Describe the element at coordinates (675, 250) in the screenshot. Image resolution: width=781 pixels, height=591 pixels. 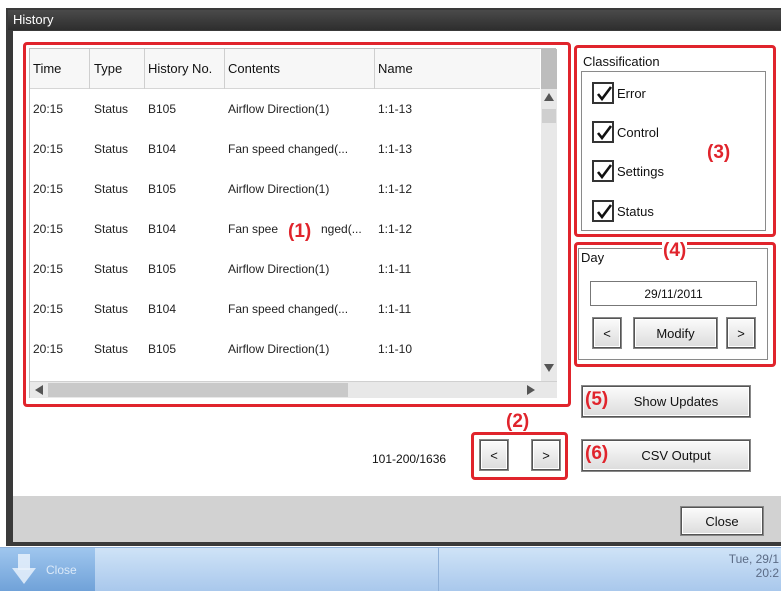
I see `marker-4: (4)` at that location.